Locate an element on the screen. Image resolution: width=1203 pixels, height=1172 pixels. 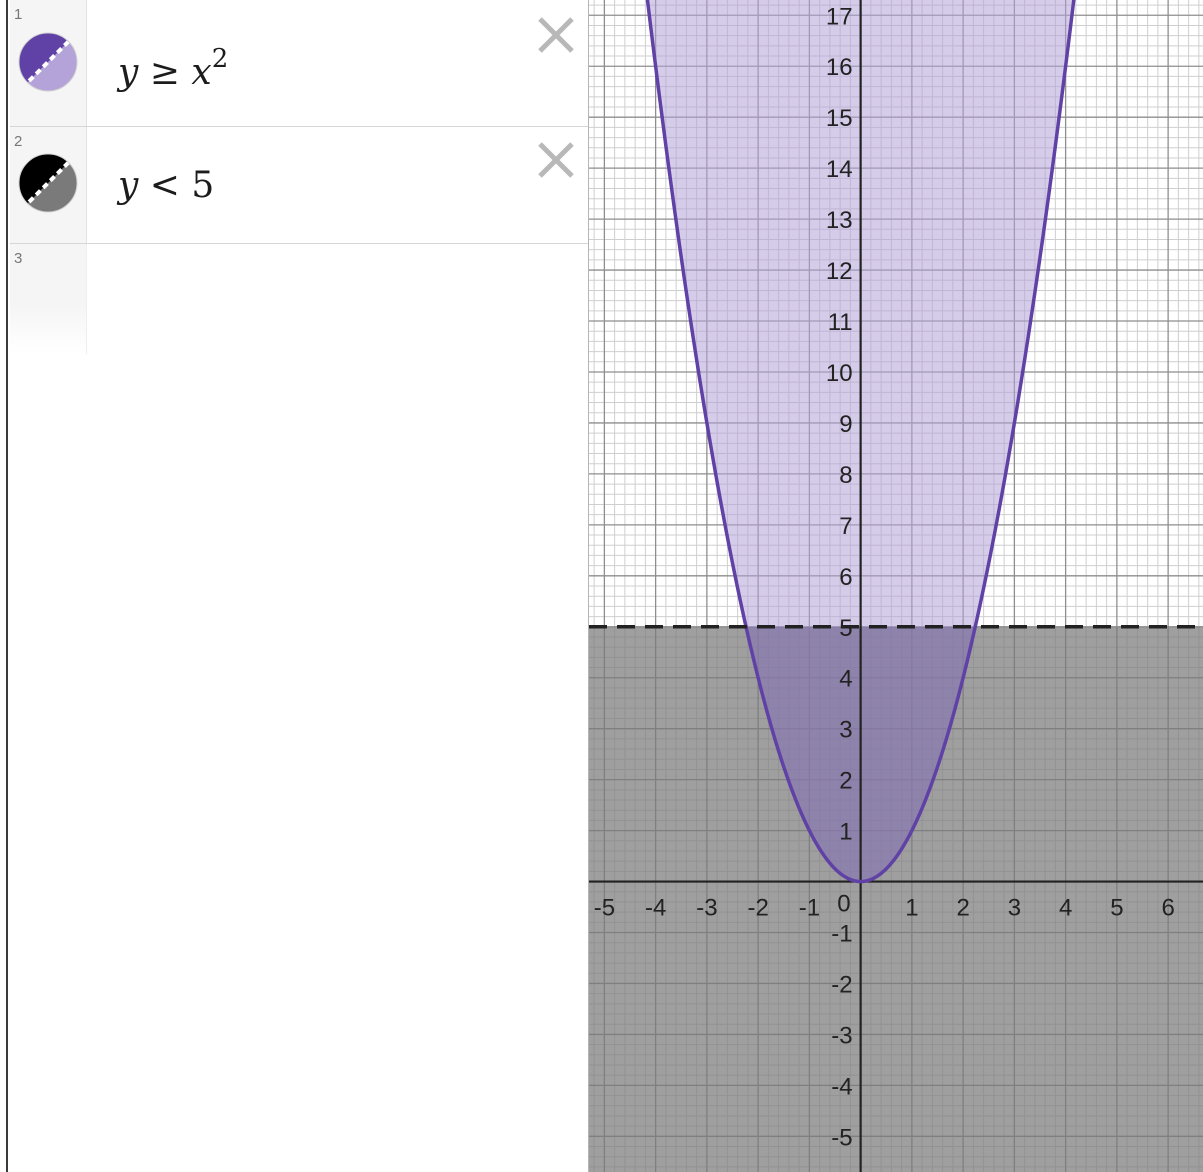
x-tick-label: -1 is located at coordinates (809, 908).